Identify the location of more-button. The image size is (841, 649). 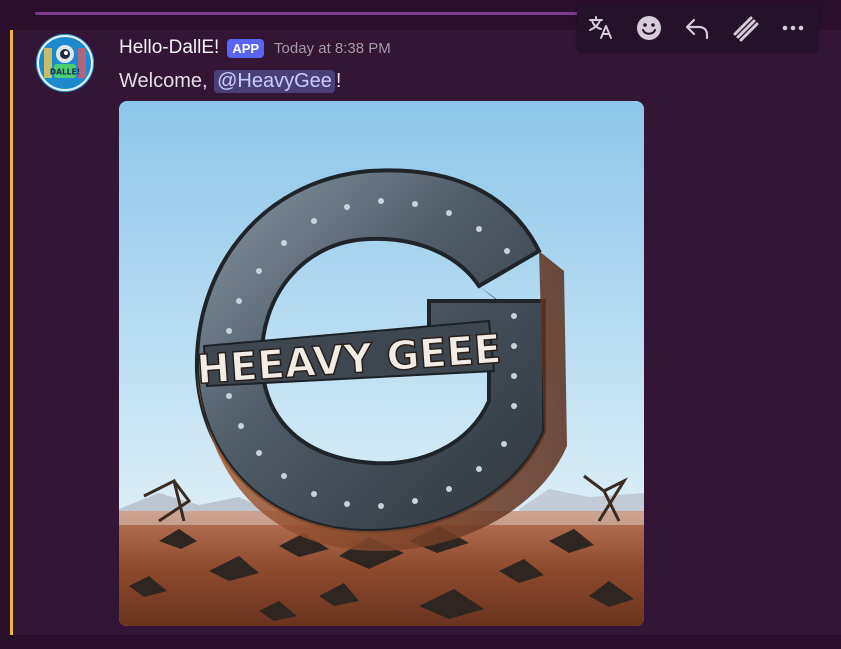
(793, 28).